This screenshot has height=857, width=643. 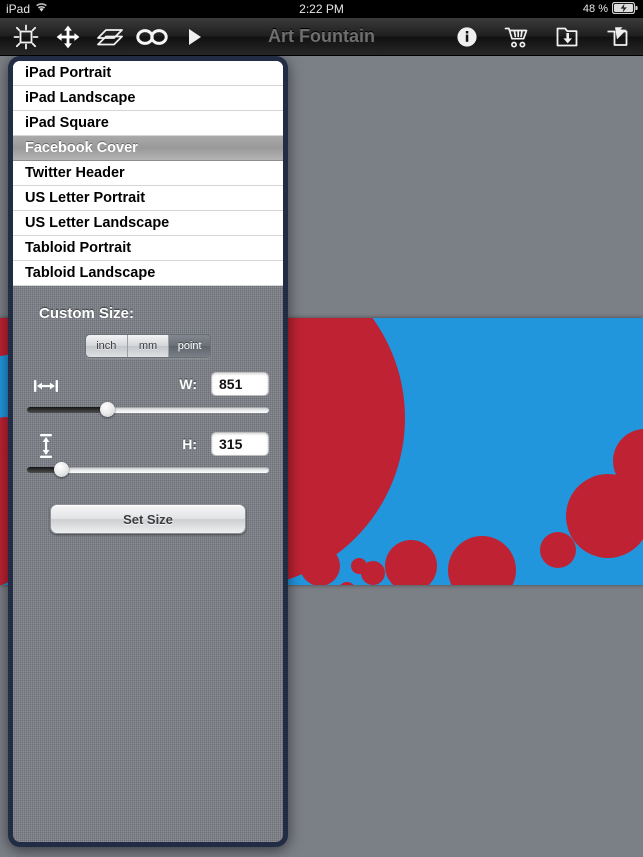 I want to click on crop-tool-button, so click(x=26, y=37).